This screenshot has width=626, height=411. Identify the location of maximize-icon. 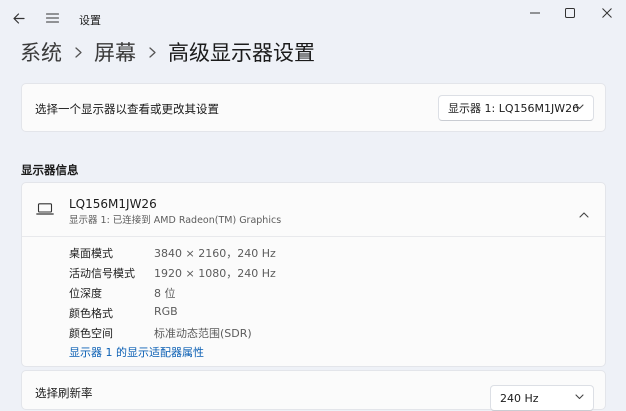
(570, 13).